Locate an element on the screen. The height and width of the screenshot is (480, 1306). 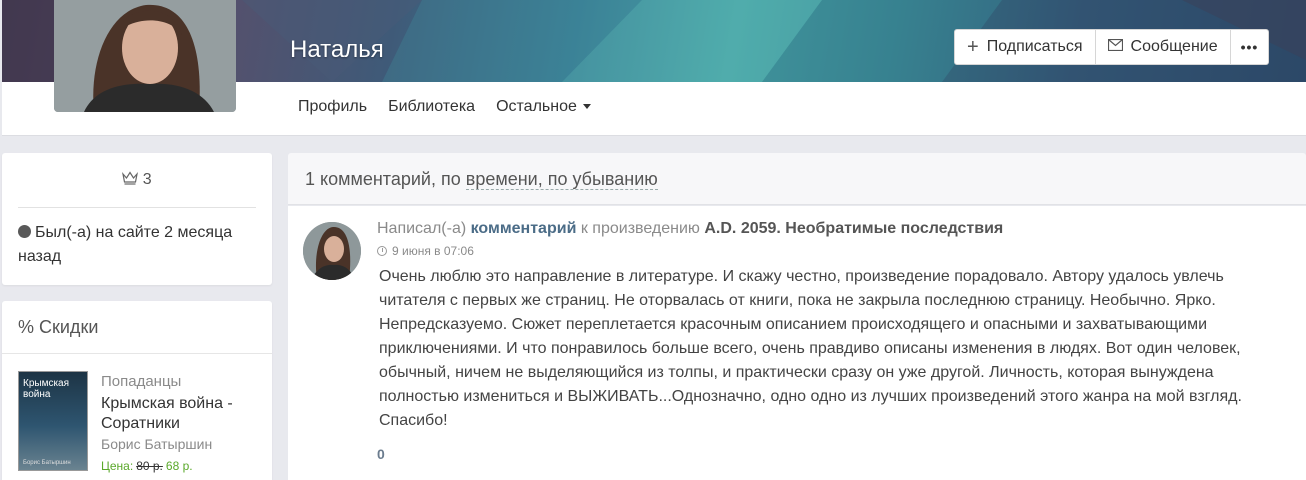
user-stats-card: 3 Был(-а) на сайте 2 месяца назад is located at coordinates (137, 219).